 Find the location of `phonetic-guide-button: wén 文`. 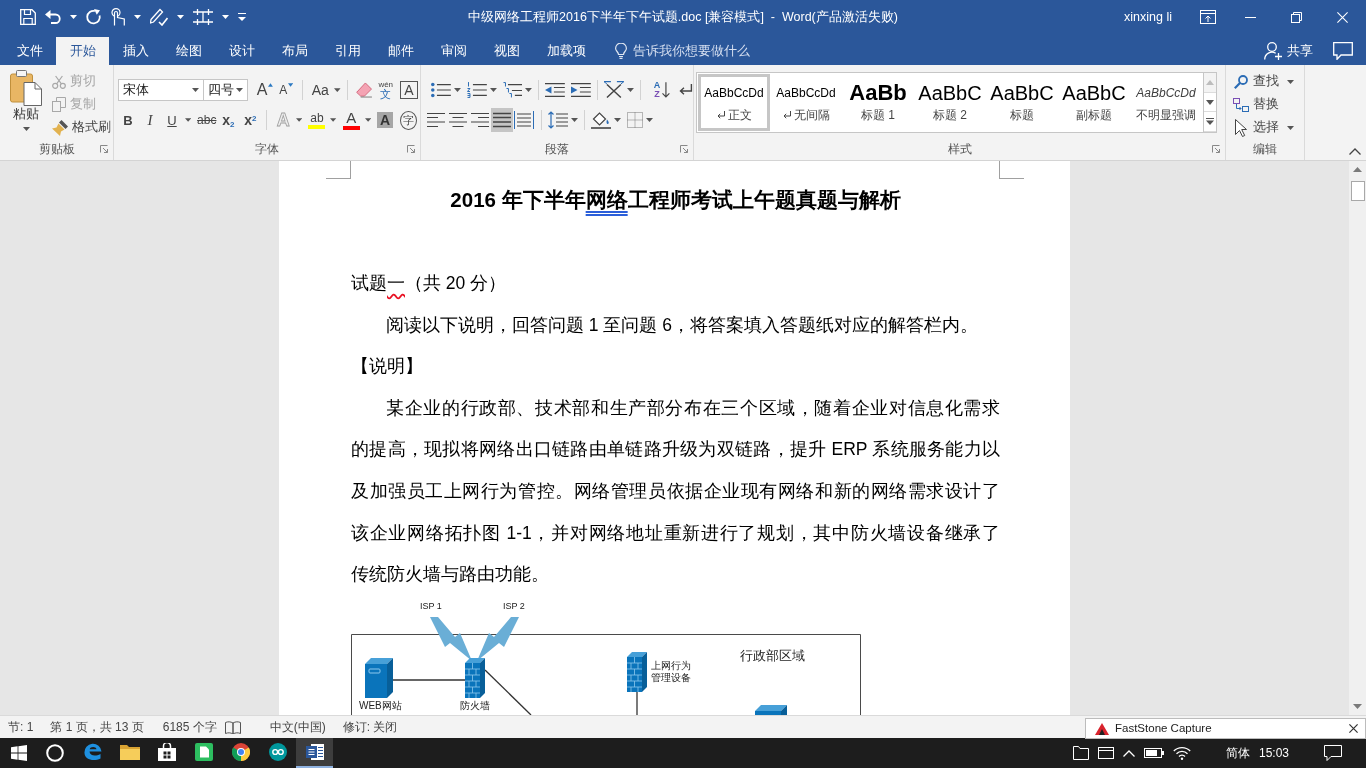

phonetic-guide-button: wén 文 is located at coordinates (385, 90).